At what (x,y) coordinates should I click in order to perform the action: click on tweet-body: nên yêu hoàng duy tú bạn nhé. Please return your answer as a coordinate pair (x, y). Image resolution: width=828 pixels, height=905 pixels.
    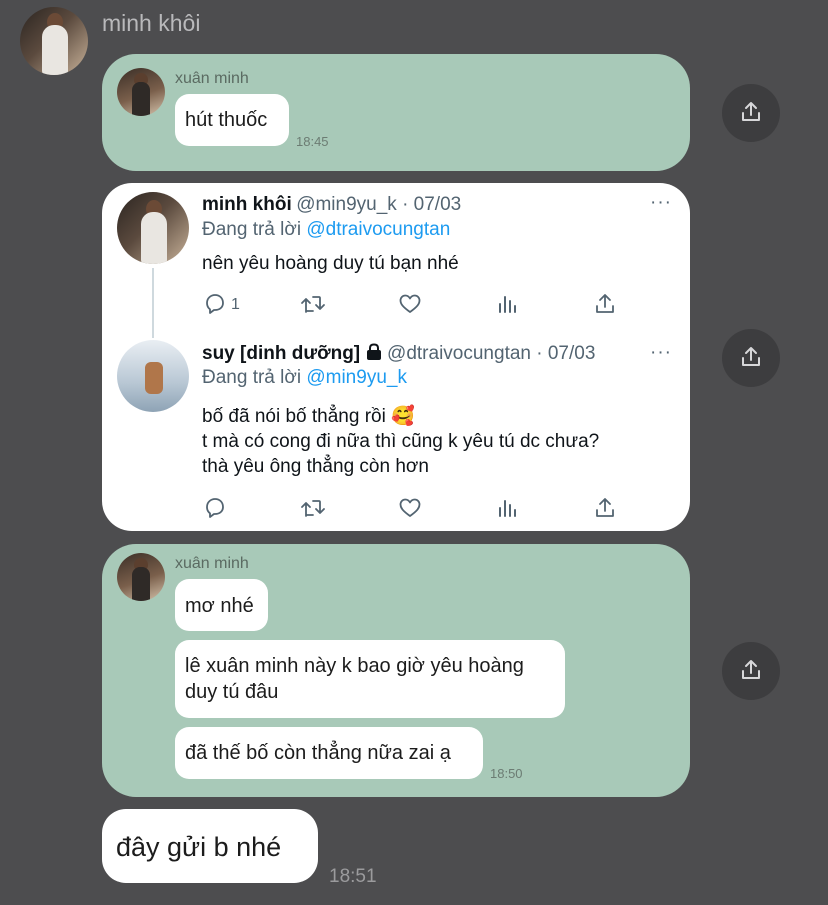
    Looking at the image, I should click on (330, 263).